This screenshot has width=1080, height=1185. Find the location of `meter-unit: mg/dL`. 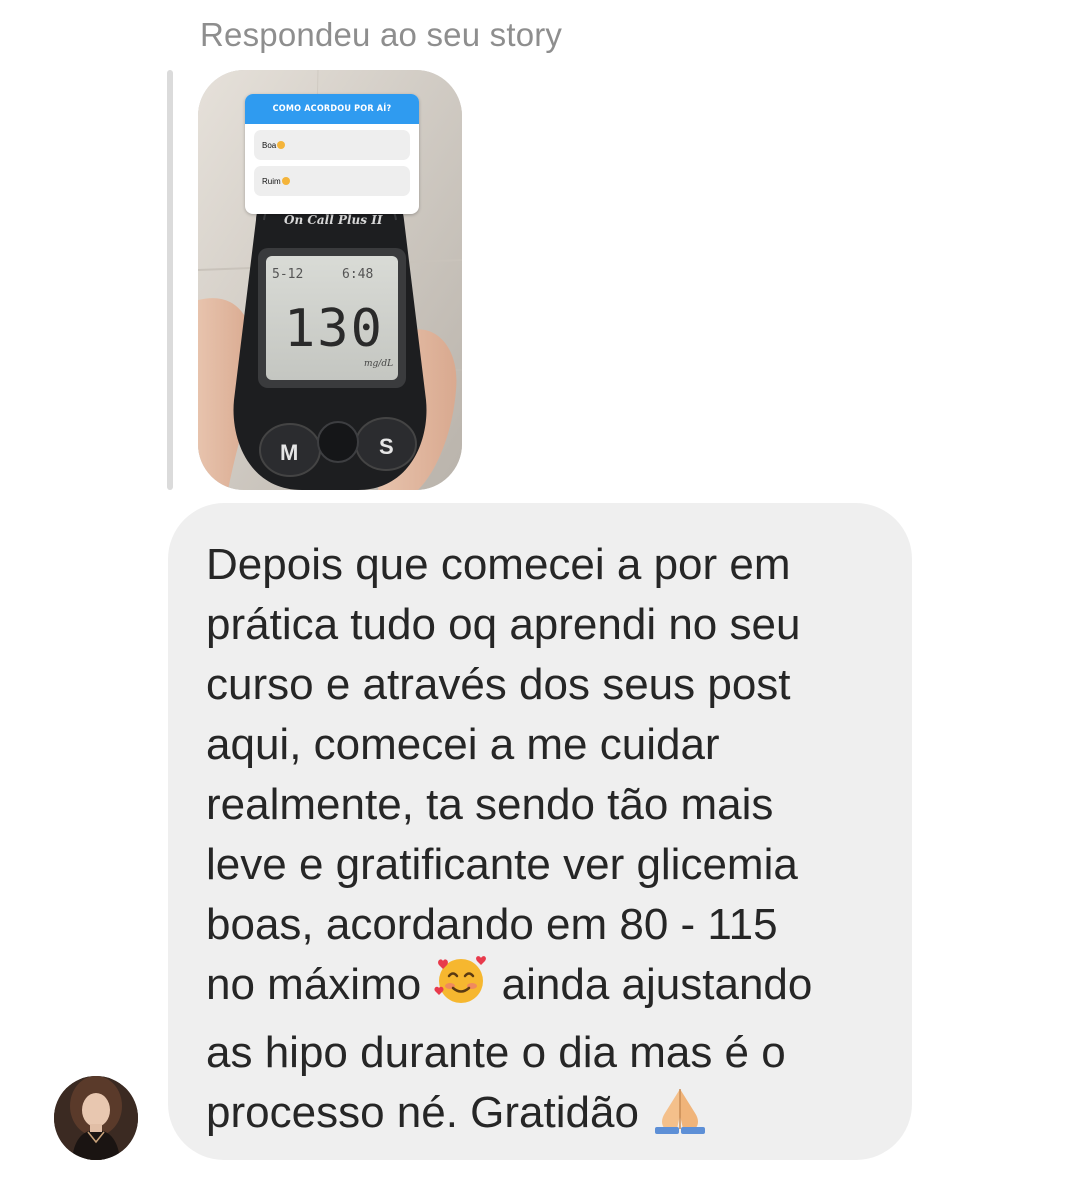

meter-unit: mg/dL is located at coordinates (378, 364).